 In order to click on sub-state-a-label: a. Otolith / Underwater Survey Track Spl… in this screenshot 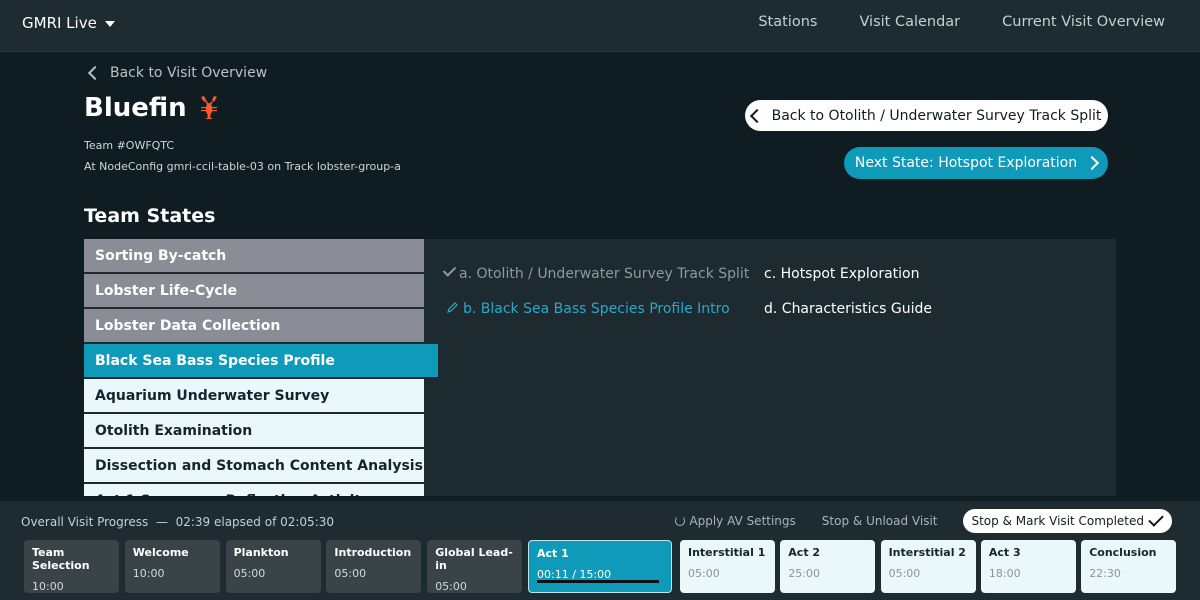, I will do `click(604, 274)`.